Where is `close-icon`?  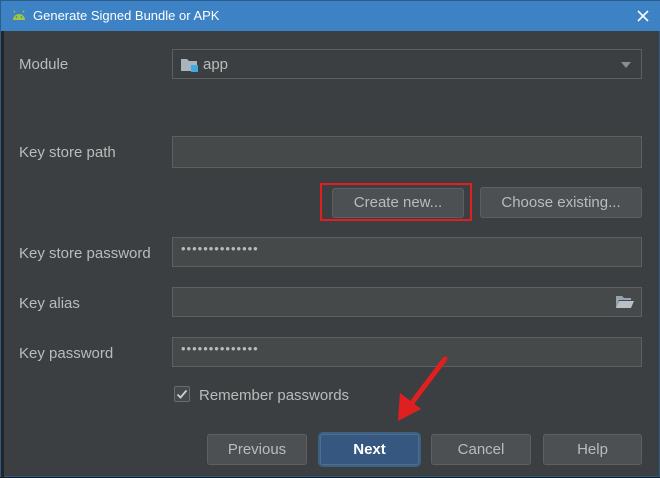
close-icon is located at coordinates (643, 16).